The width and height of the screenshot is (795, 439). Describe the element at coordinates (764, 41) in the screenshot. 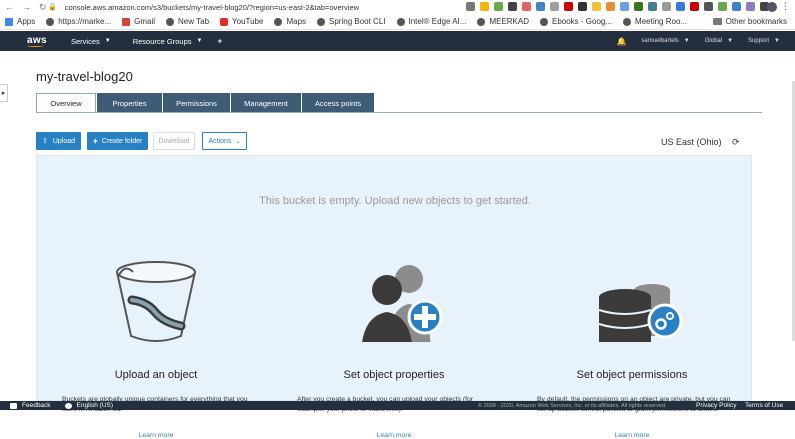

I see `support-menu: Support ▼` at that location.